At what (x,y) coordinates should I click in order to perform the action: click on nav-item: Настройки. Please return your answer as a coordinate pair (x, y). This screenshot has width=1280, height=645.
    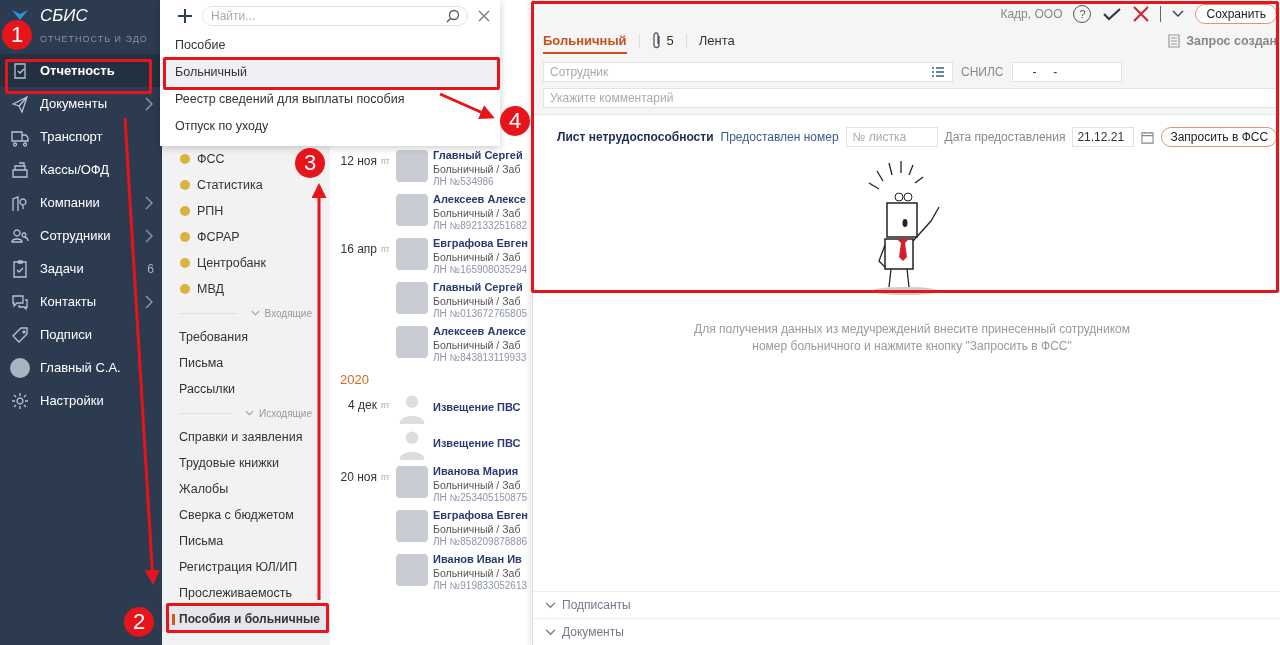
    Looking at the image, I should click on (81, 400).